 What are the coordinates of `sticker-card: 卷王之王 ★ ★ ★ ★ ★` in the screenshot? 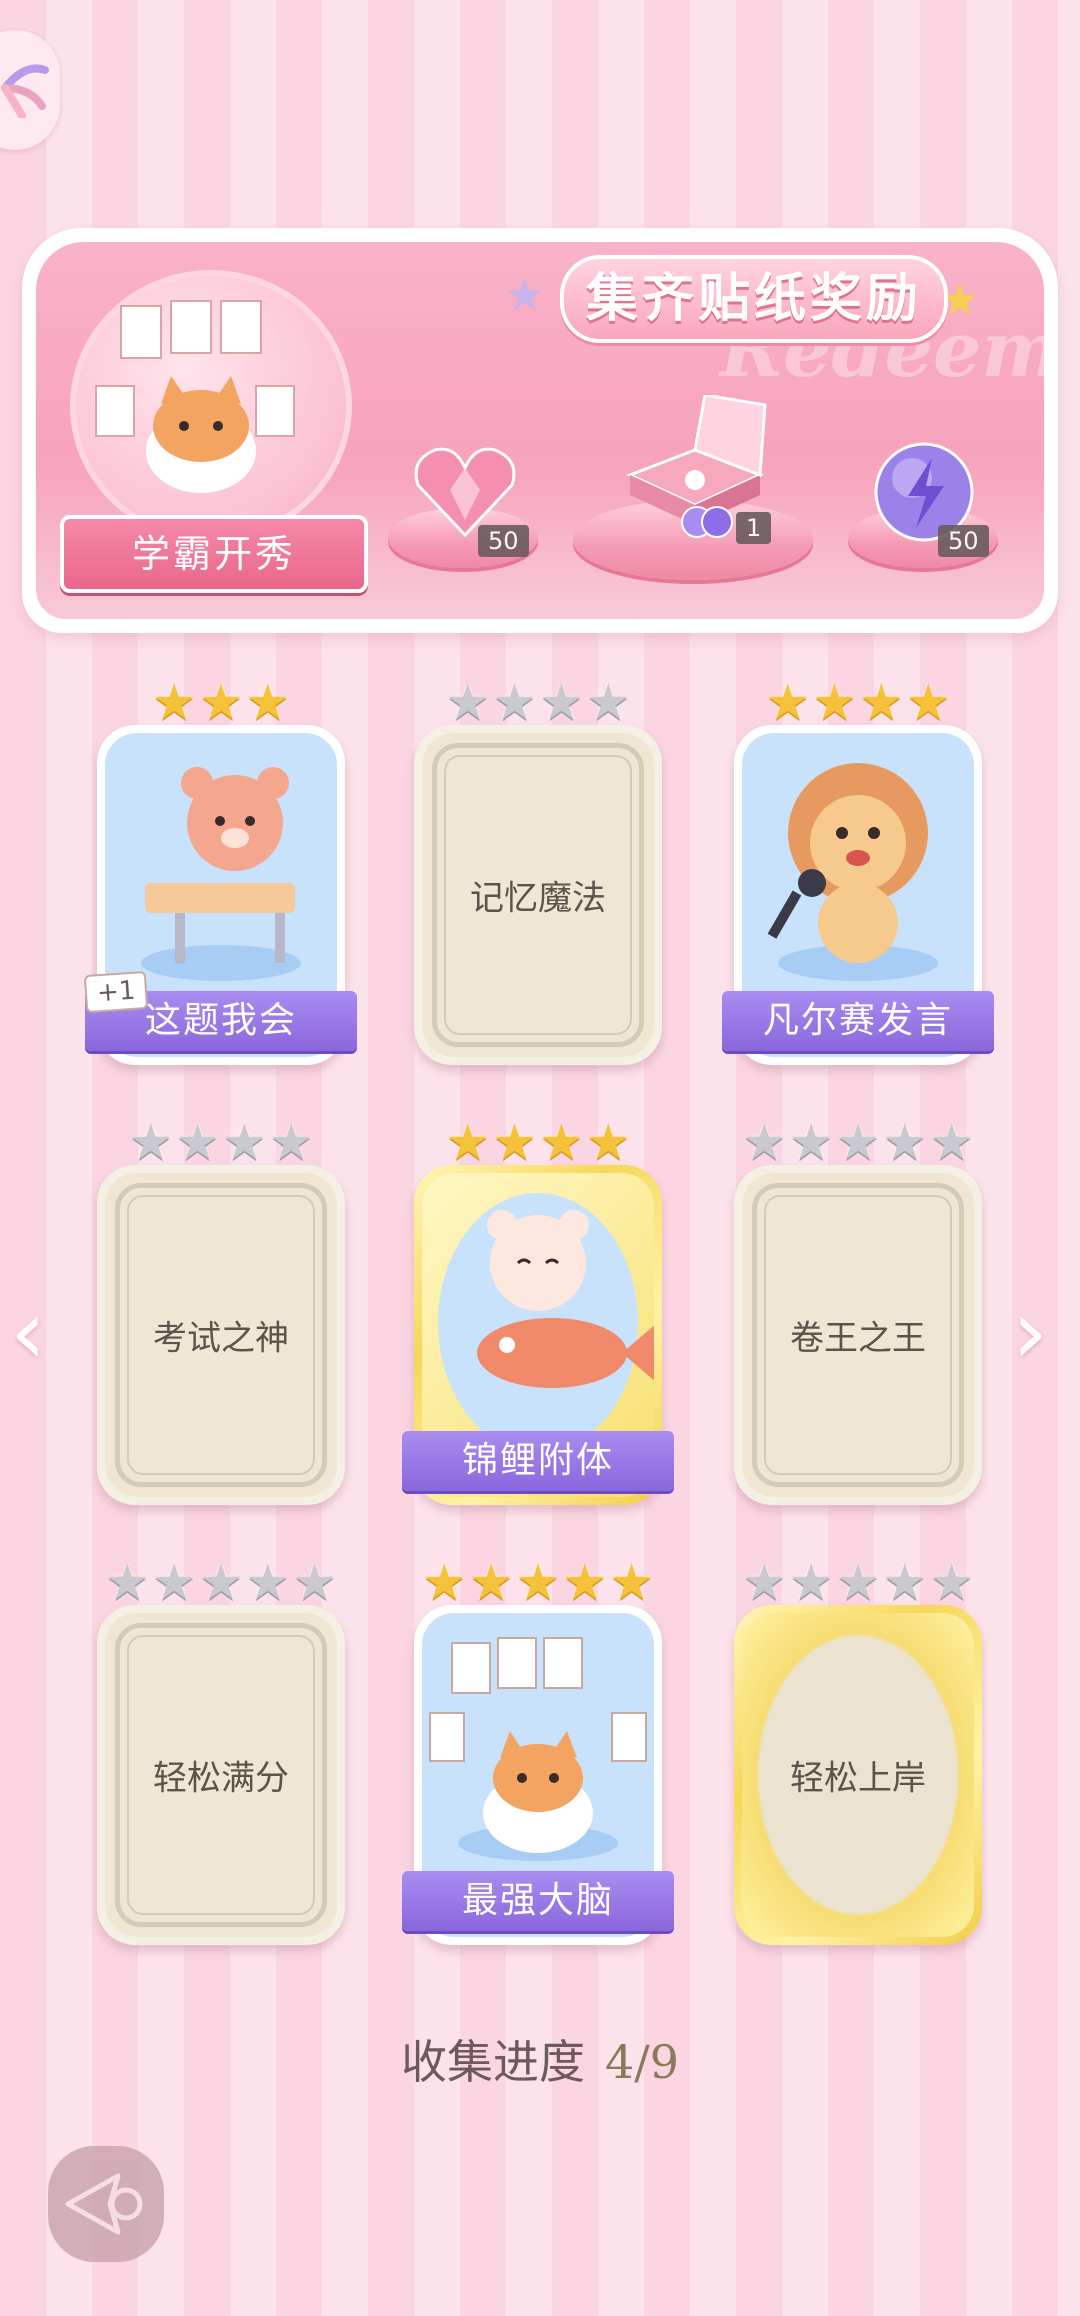 It's located at (858, 1311).